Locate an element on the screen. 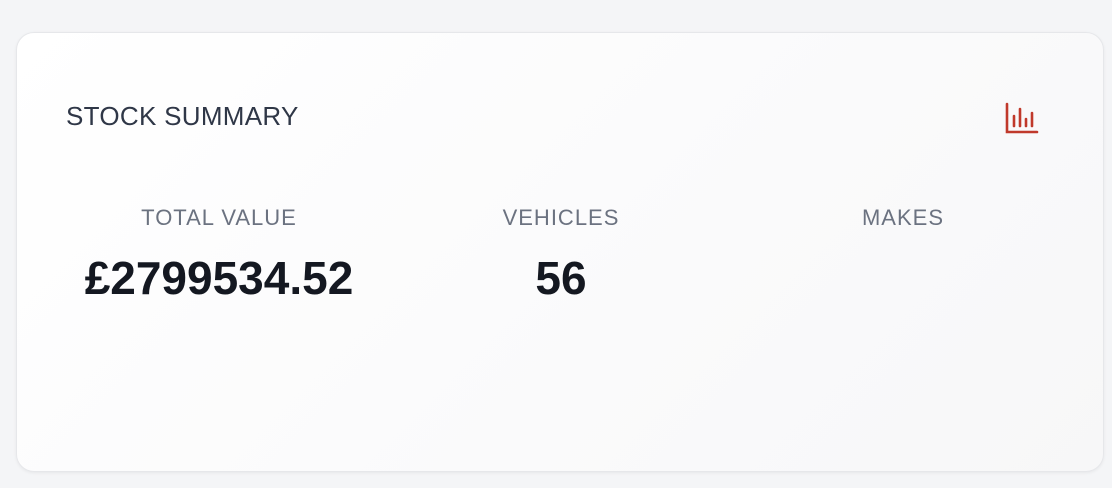  stat-value: 56 is located at coordinates (561, 278).